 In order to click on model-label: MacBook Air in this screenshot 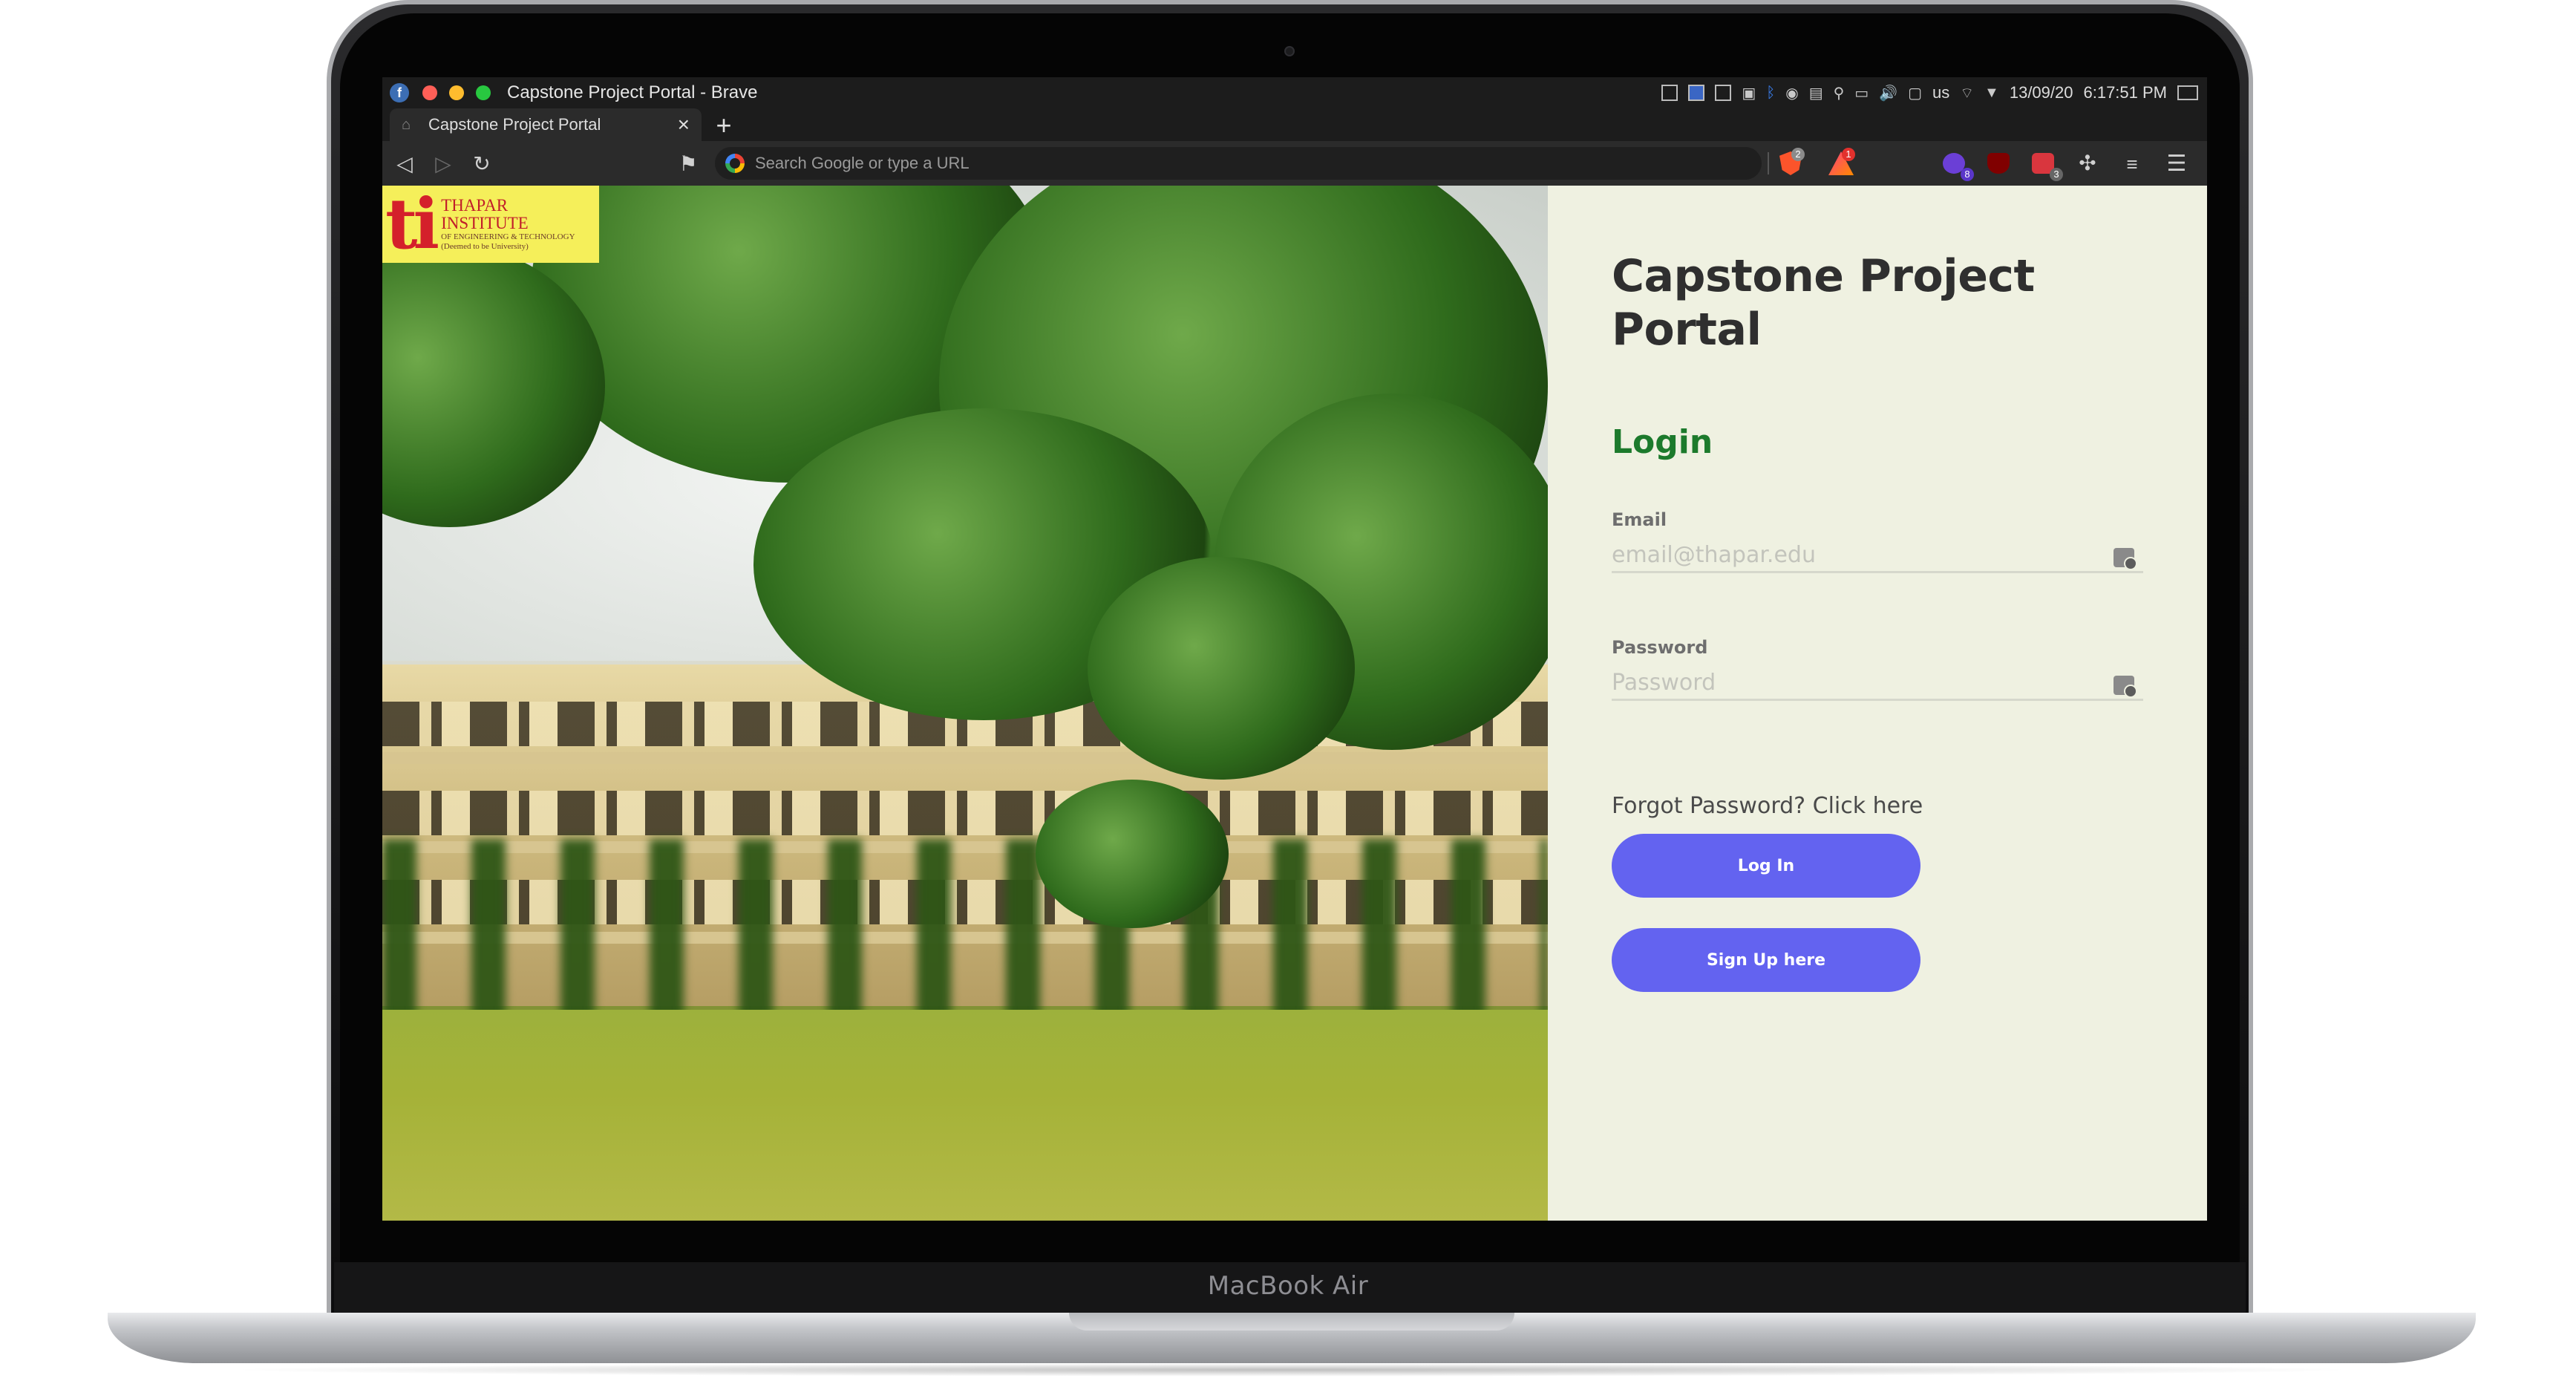, I will do `click(1288, 1286)`.